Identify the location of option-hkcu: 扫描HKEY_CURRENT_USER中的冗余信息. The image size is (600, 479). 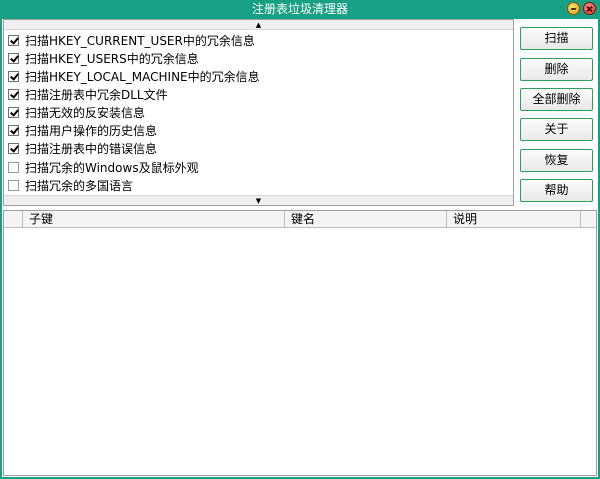
(131, 40).